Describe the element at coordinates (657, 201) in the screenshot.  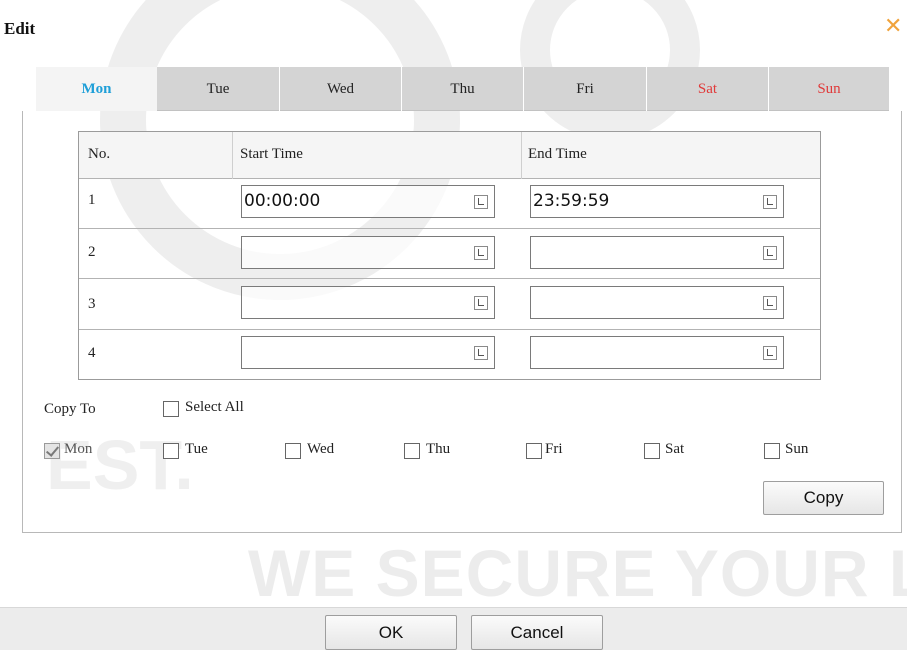
I see `end-time-input: 23:59:59` at that location.